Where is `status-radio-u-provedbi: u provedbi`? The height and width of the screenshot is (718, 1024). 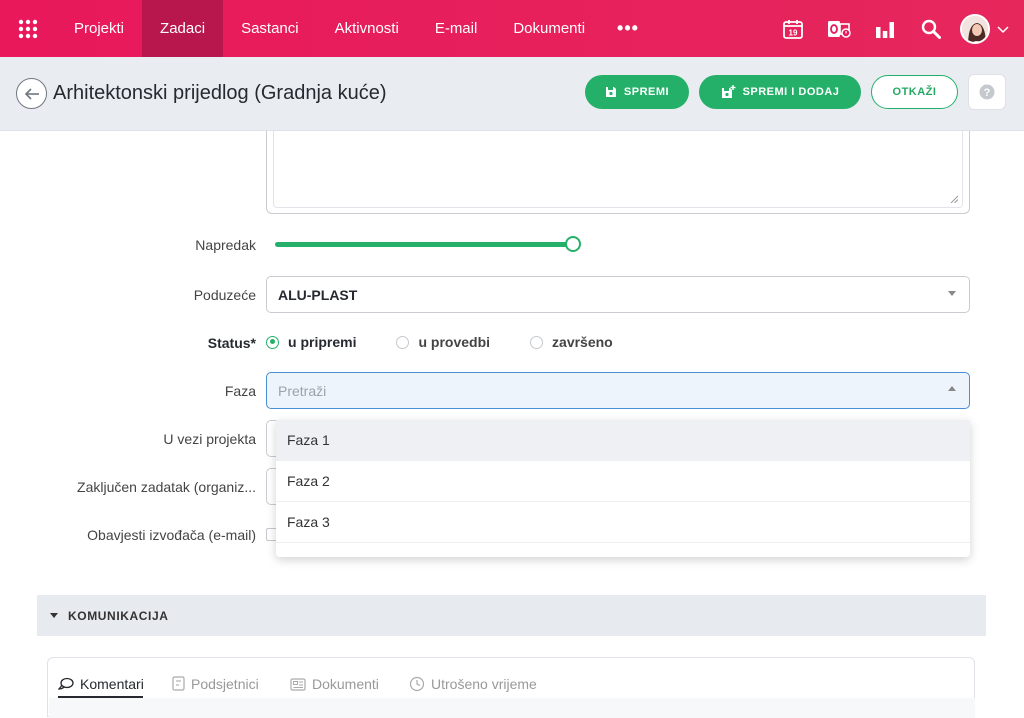 status-radio-u-provedbi: u provedbi is located at coordinates (443, 342).